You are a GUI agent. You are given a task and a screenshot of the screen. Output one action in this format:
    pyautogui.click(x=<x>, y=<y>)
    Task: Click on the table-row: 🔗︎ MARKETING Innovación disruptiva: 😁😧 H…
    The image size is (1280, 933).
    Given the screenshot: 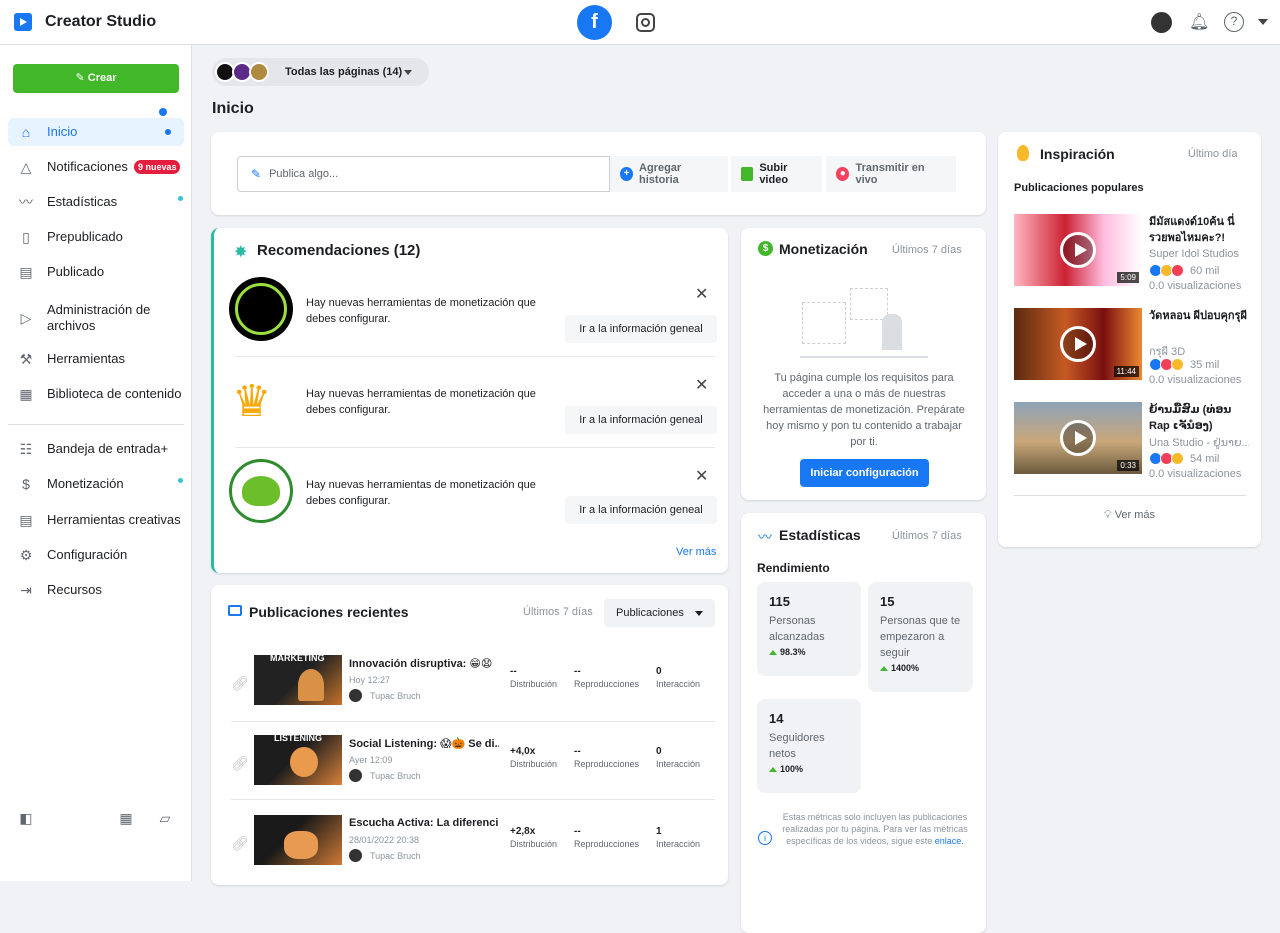 What is the action you would take?
    pyautogui.click(x=463, y=689)
    